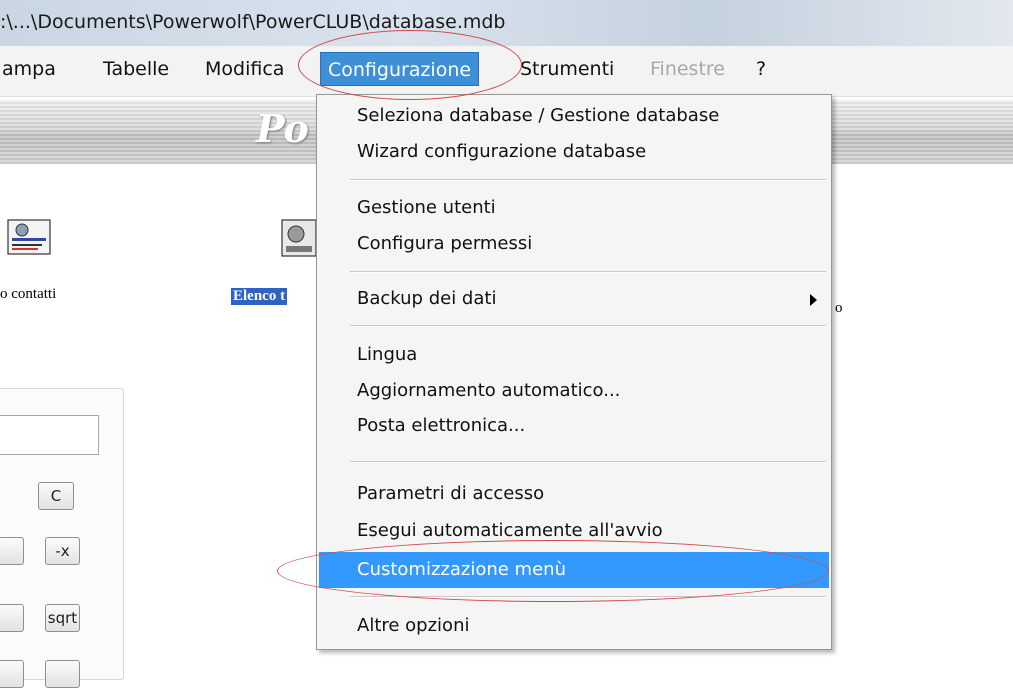 This screenshot has width=1013, height=688. I want to click on menu-item-wizard-configurazione: Wizard configurazione database, so click(574, 153).